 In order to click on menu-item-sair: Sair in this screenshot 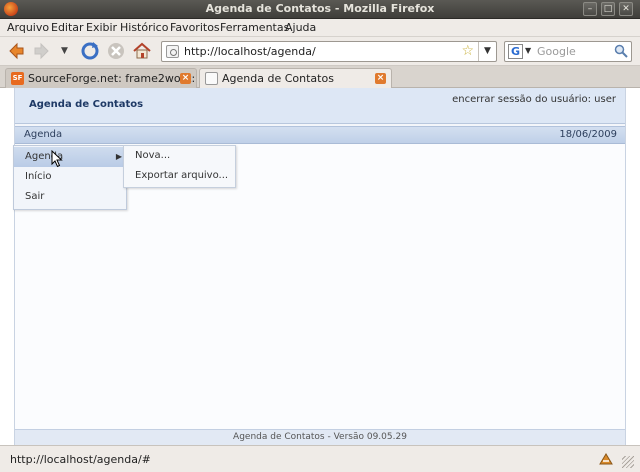, I will do `click(70, 197)`.